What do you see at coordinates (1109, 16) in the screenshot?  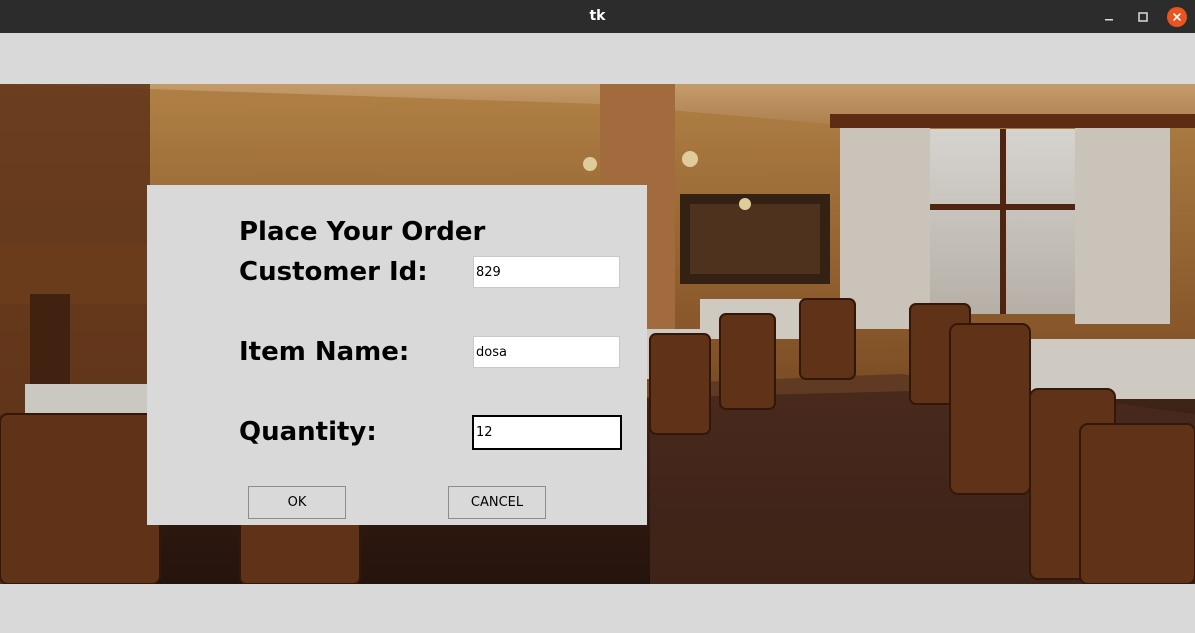 I see `minimize-button` at bounding box center [1109, 16].